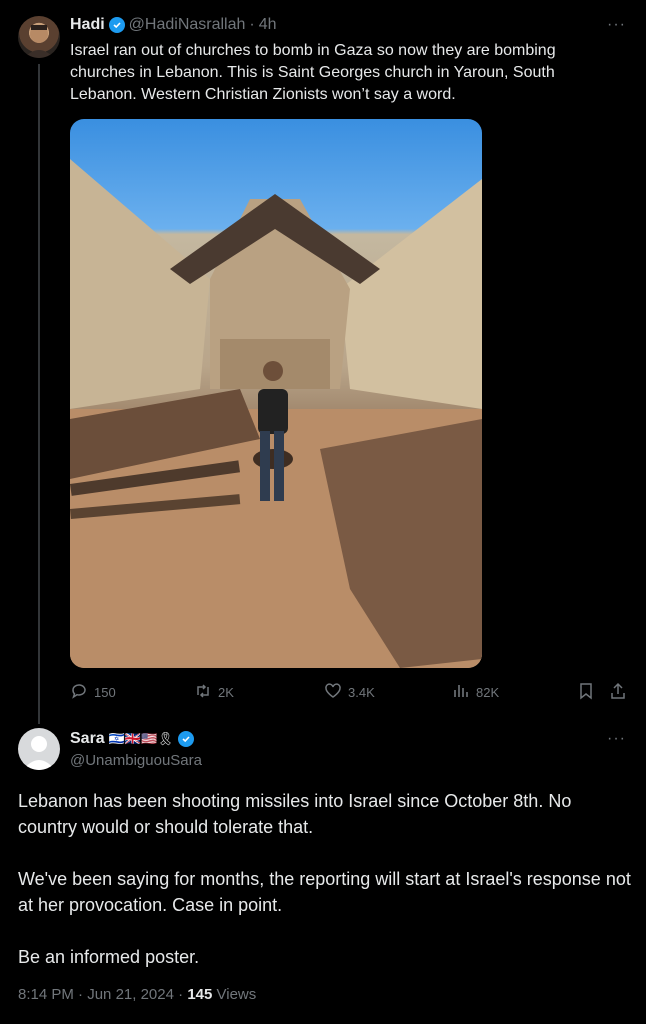 Image resolution: width=646 pixels, height=1024 pixels. I want to click on tweet-header: Sara 🇮🇱🇬🇧🇺🇸🎗, so click(132, 739).